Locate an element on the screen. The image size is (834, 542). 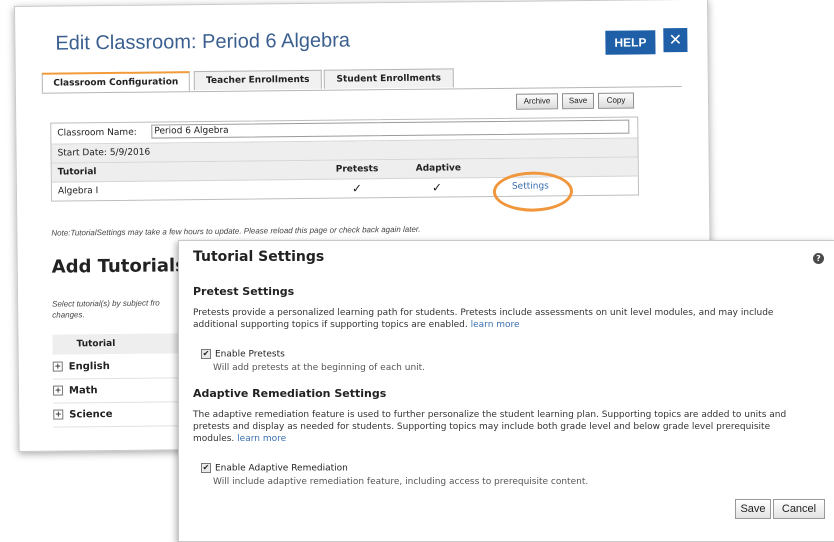
classroom-name-input: Period 6 Algebra is located at coordinates (390, 129).